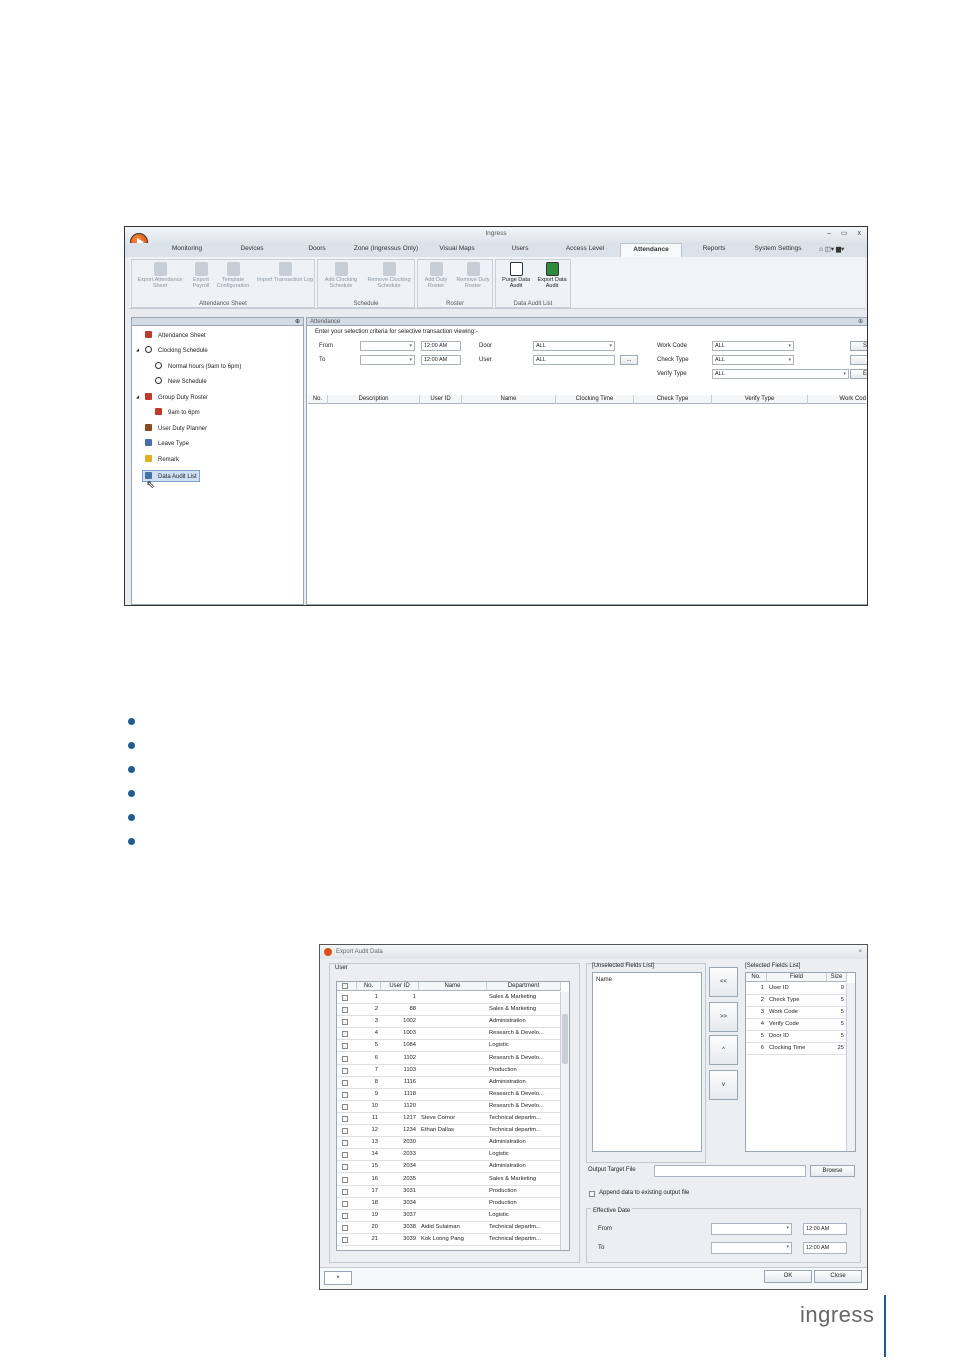 The width and height of the screenshot is (954, 1362). What do you see at coordinates (449, 1010) in the screenshot?
I see `table-row: 2 88 Sales & Marketing` at bounding box center [449, 1010].